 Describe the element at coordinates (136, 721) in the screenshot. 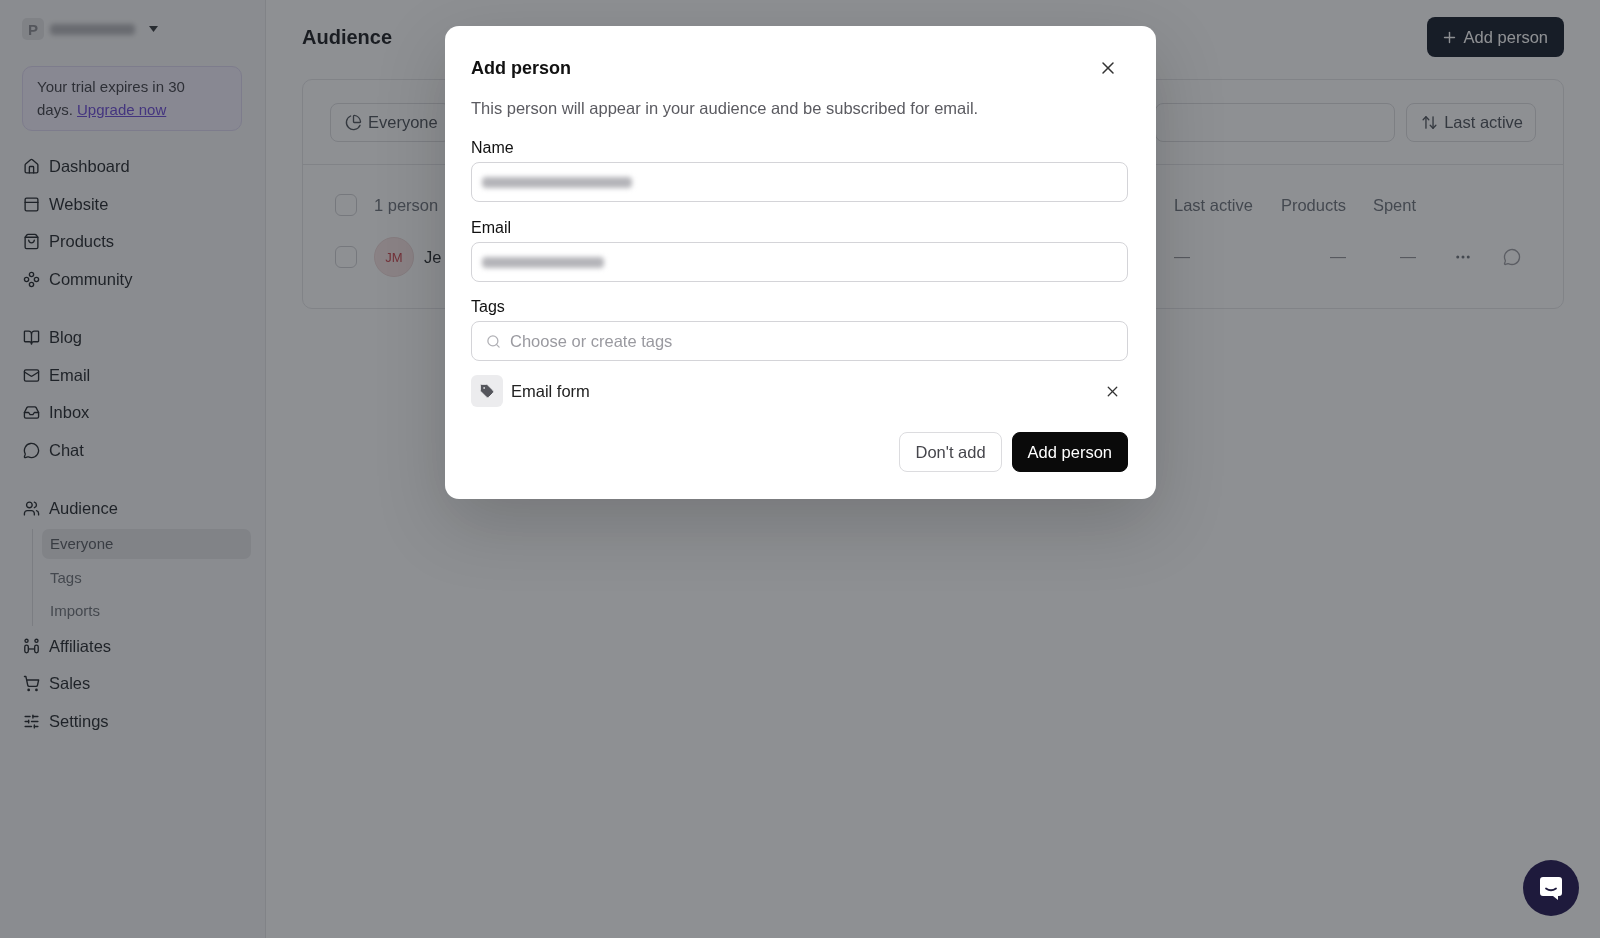

I see `sidebar-item: Settings` at that location.